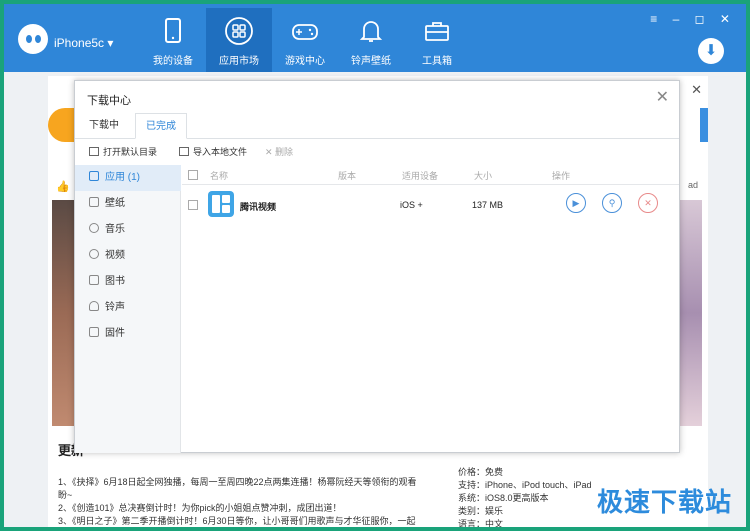 The height and width of the screenshot is (531, 750). I want to click on device-selector: iPhone5c ▾, so click(83, 43).